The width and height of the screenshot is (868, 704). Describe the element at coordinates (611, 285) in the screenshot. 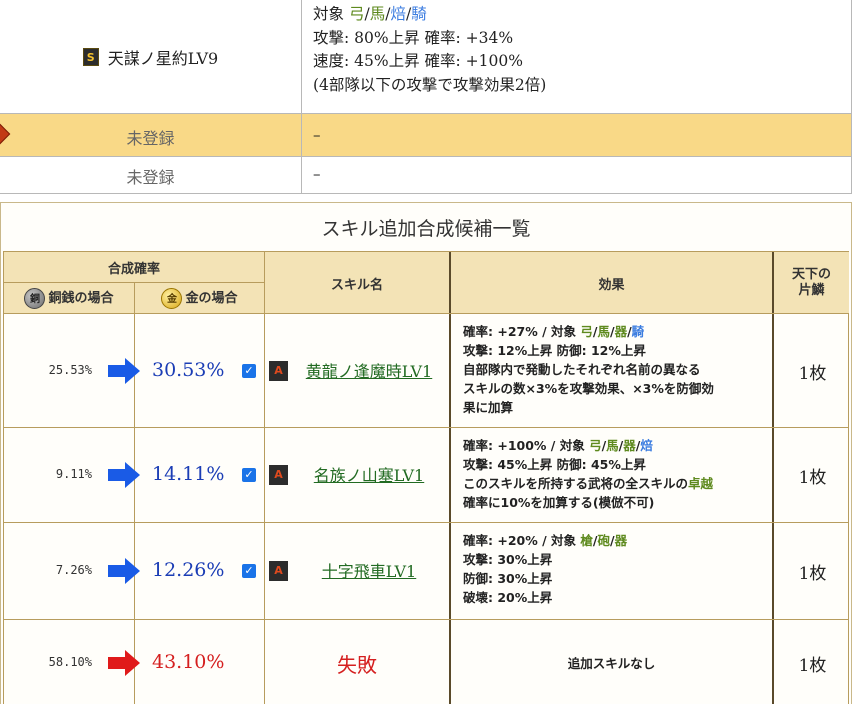

I see `header-effect: 効果` at that location.